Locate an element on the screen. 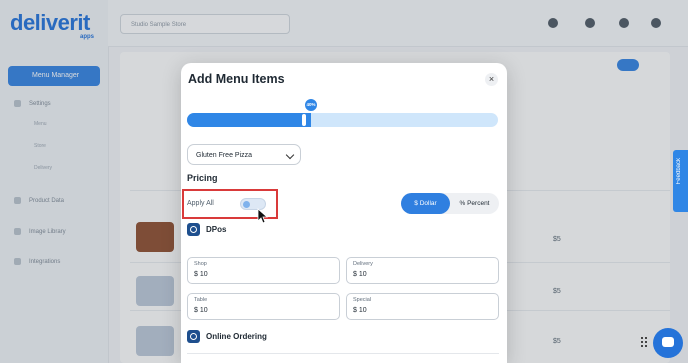 The width and height of the screenshot is (688, 363). toggle-knob is located at coordinates (246, 204).